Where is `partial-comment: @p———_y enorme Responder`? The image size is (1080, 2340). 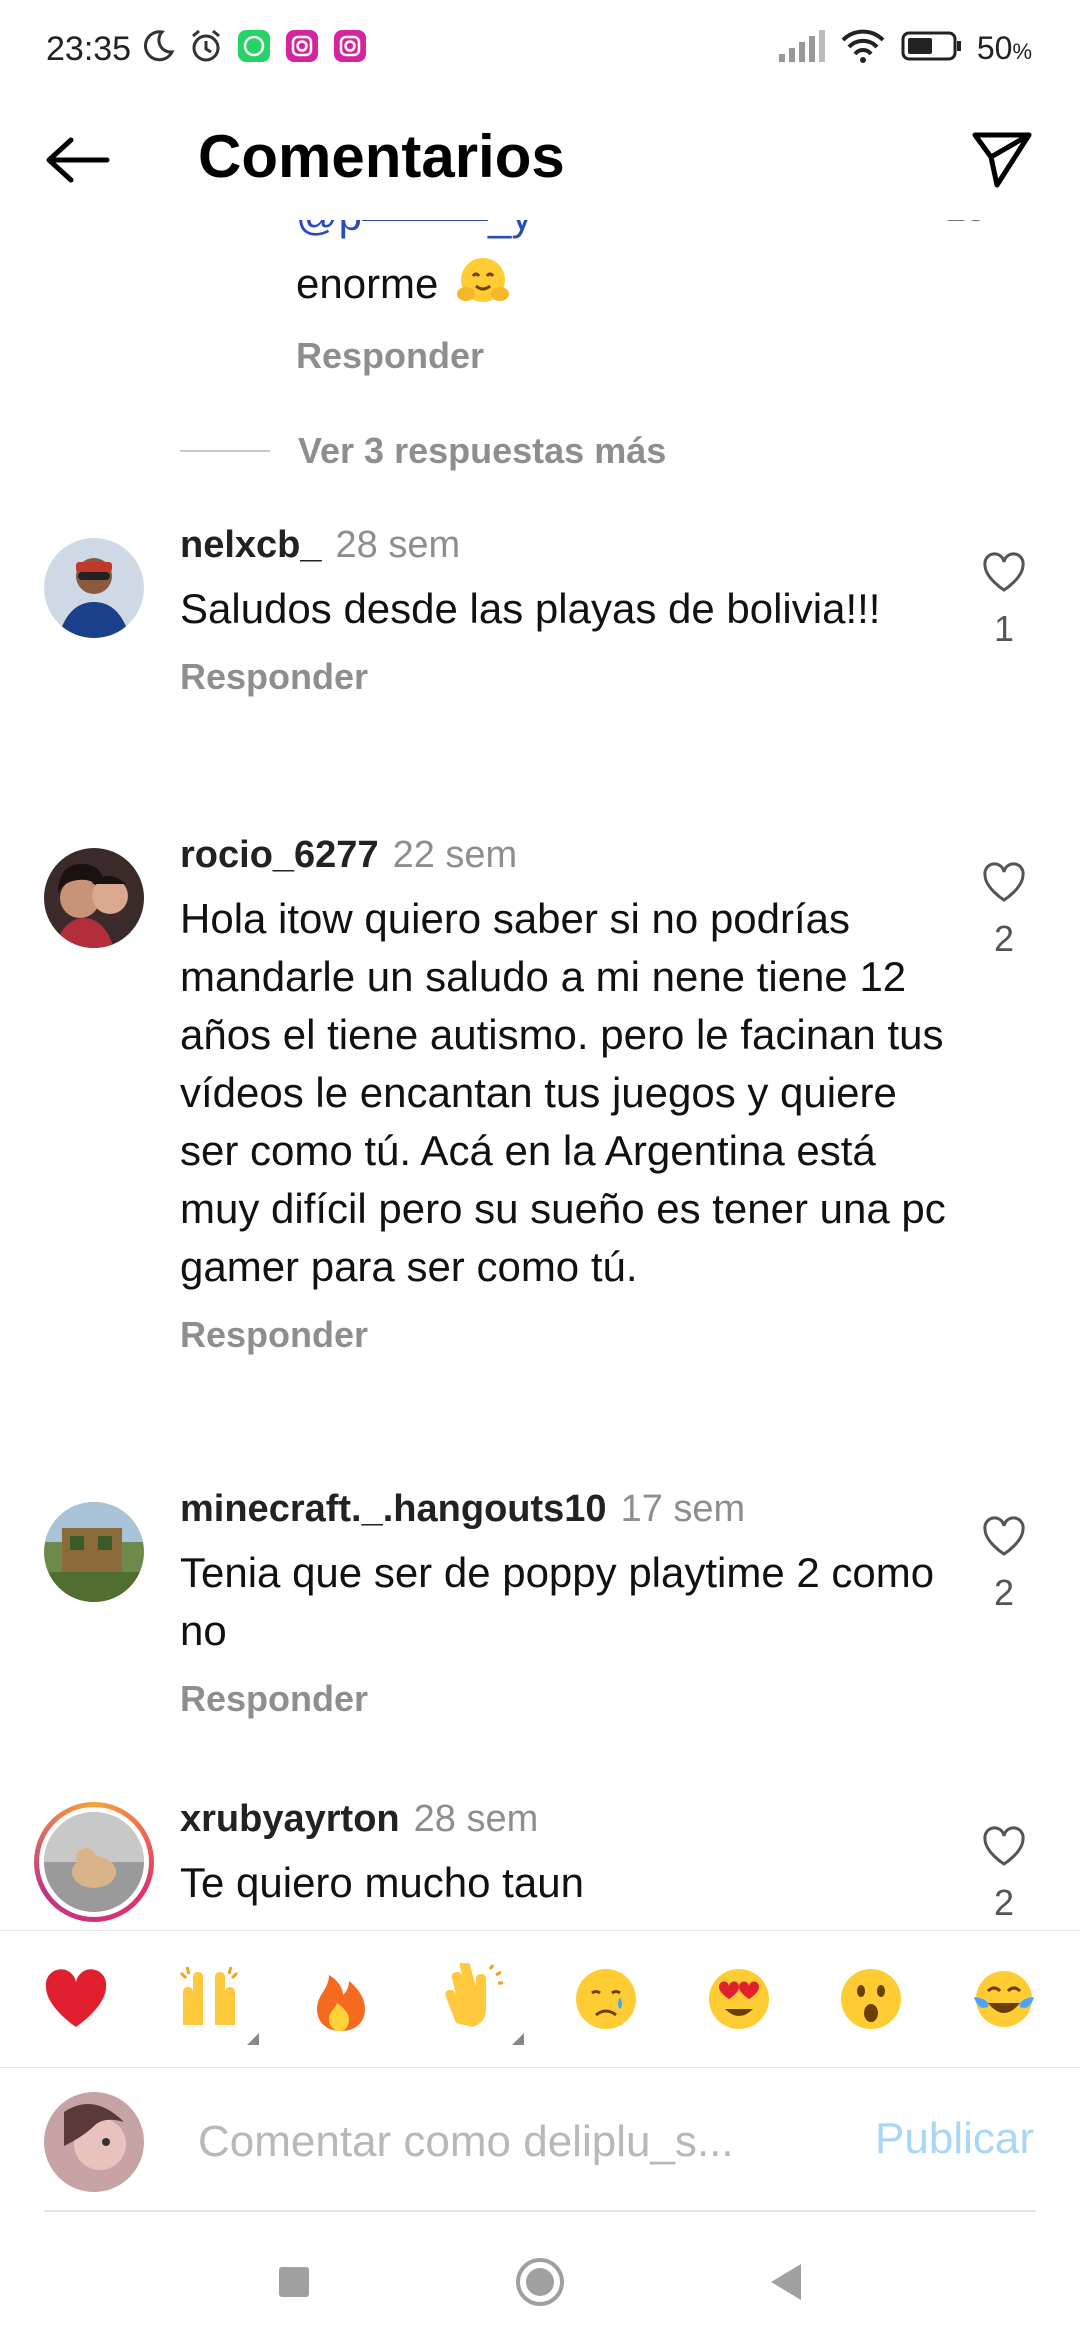 partial-comment: @p———_y enorme Responder is located at coordinates (646, 298).